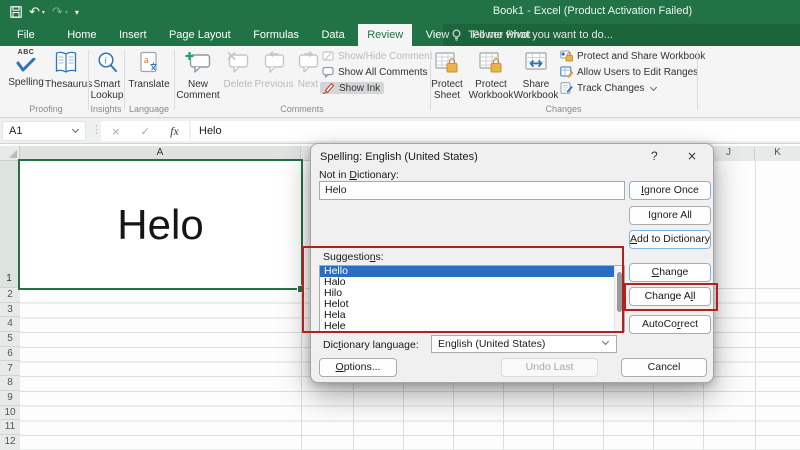  What do you see at coordinates (664, 367) in the screenshot?
I see `cancel-button: Cancel` at bounding box center [664, 367].